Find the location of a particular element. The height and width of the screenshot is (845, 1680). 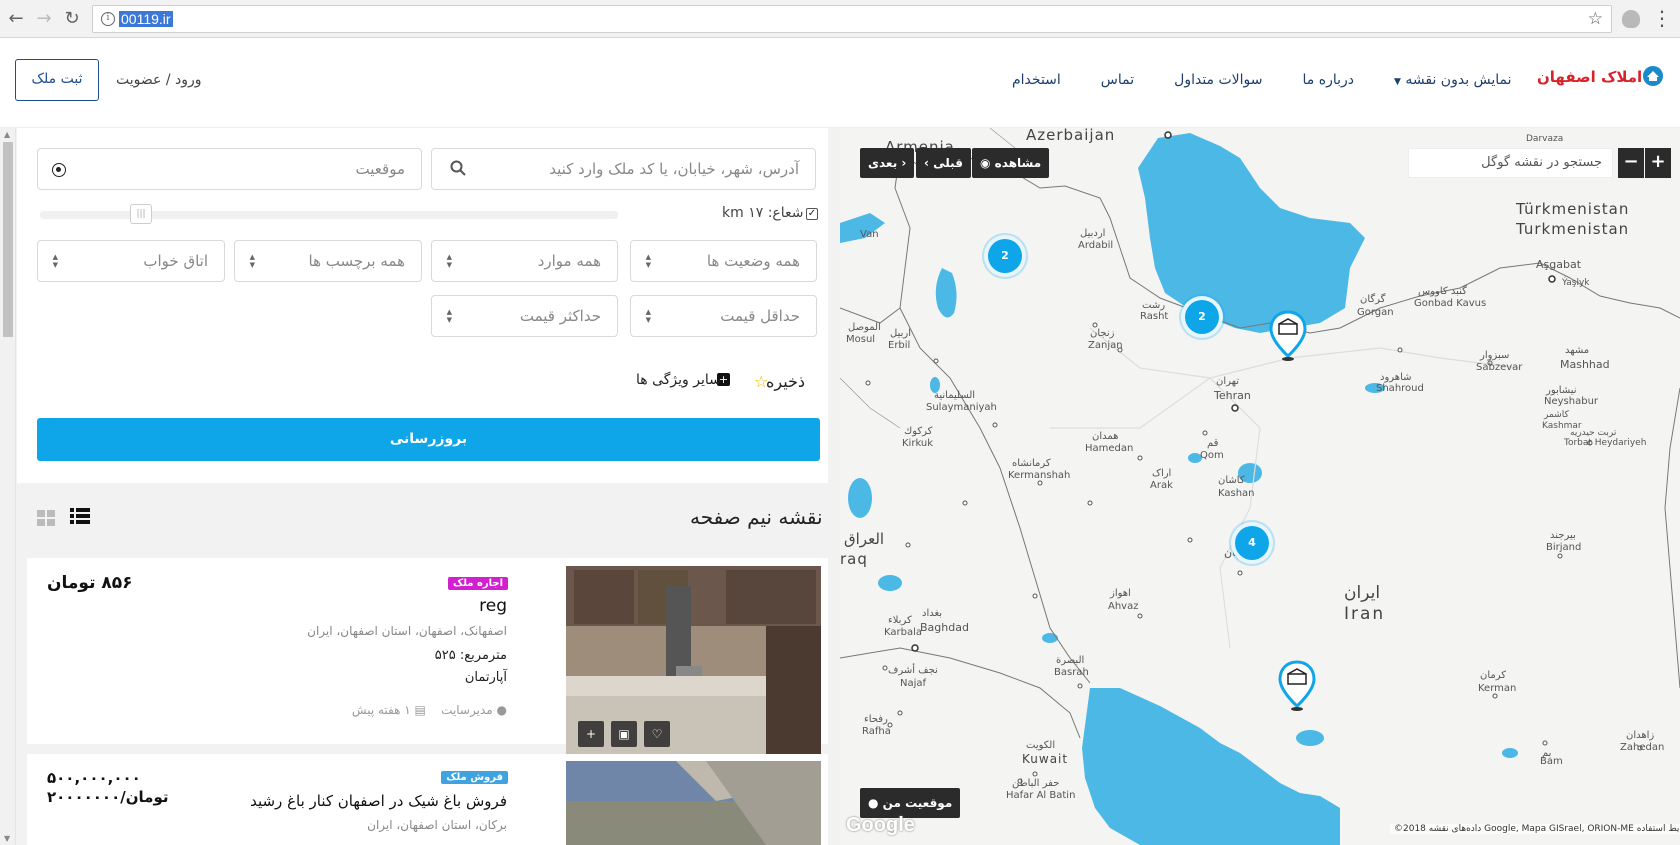

locate-icon is located at coordinates (59, 170).